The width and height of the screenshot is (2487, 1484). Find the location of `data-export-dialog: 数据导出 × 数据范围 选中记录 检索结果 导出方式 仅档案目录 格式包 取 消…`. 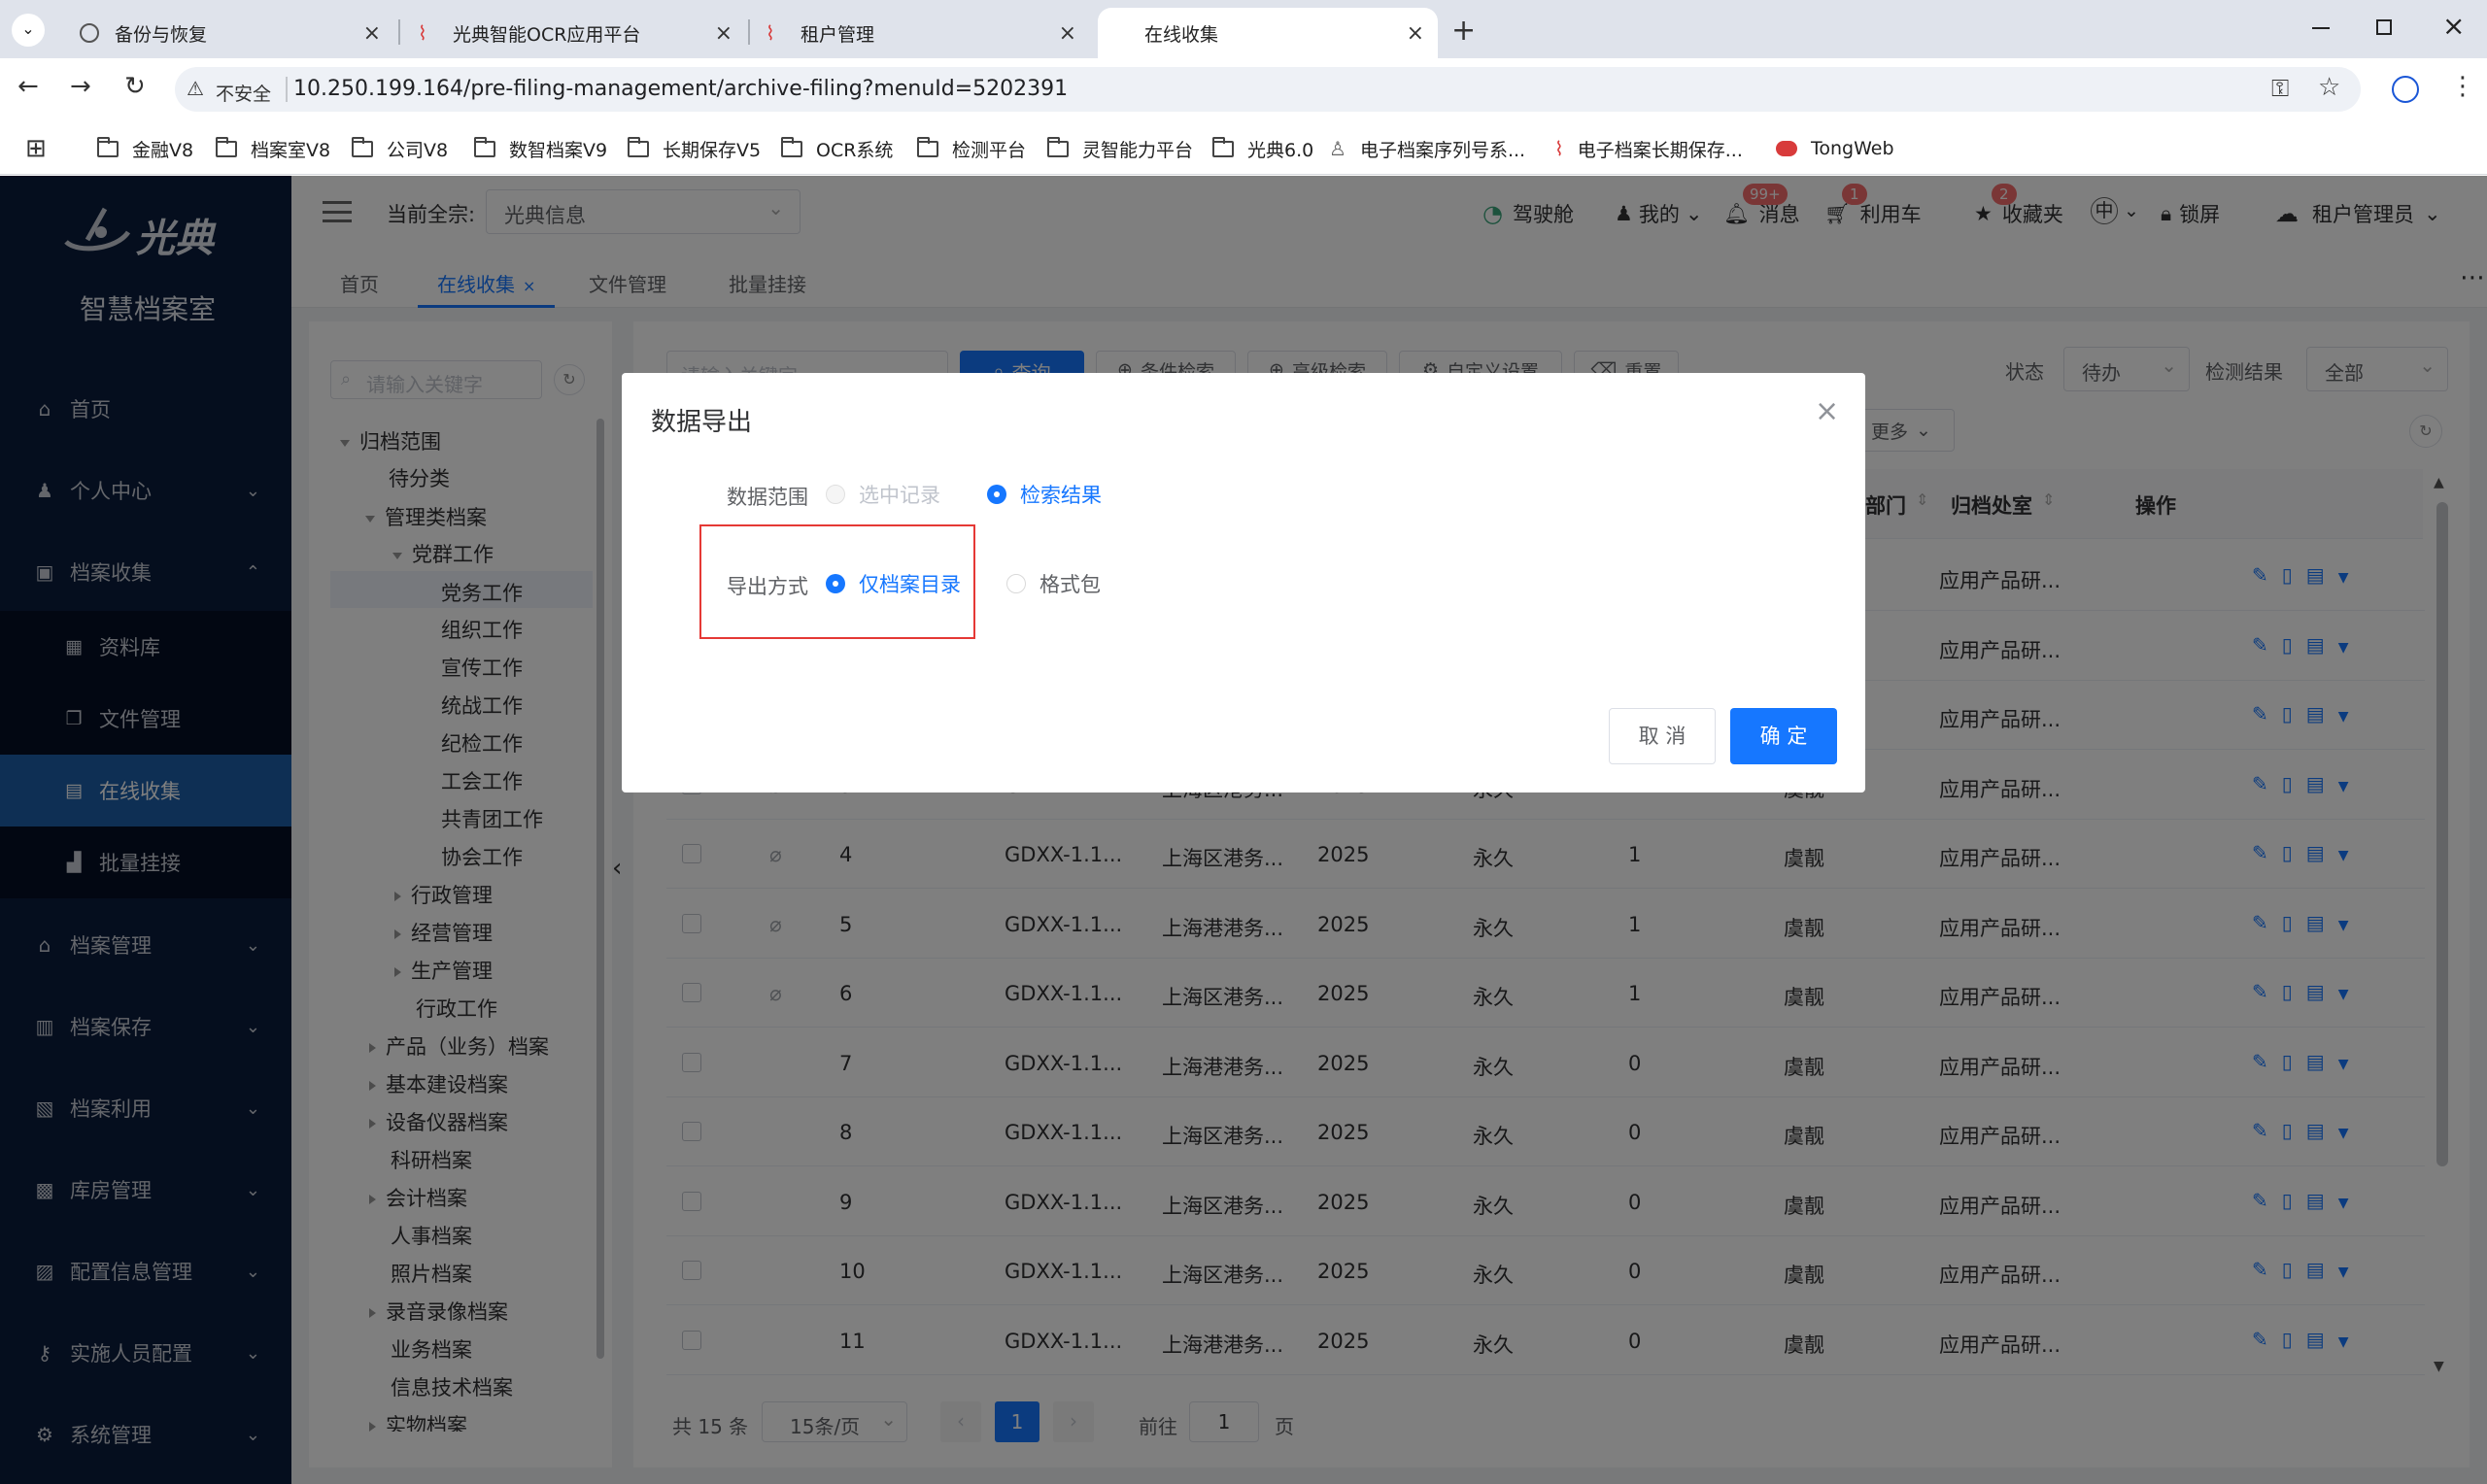

data-export-dialog: 数据导出 × 数据范围 选中记录 检索结果 导出方式 仅档案目录 格式包 取 消… is located at coordinates (1243, 583).